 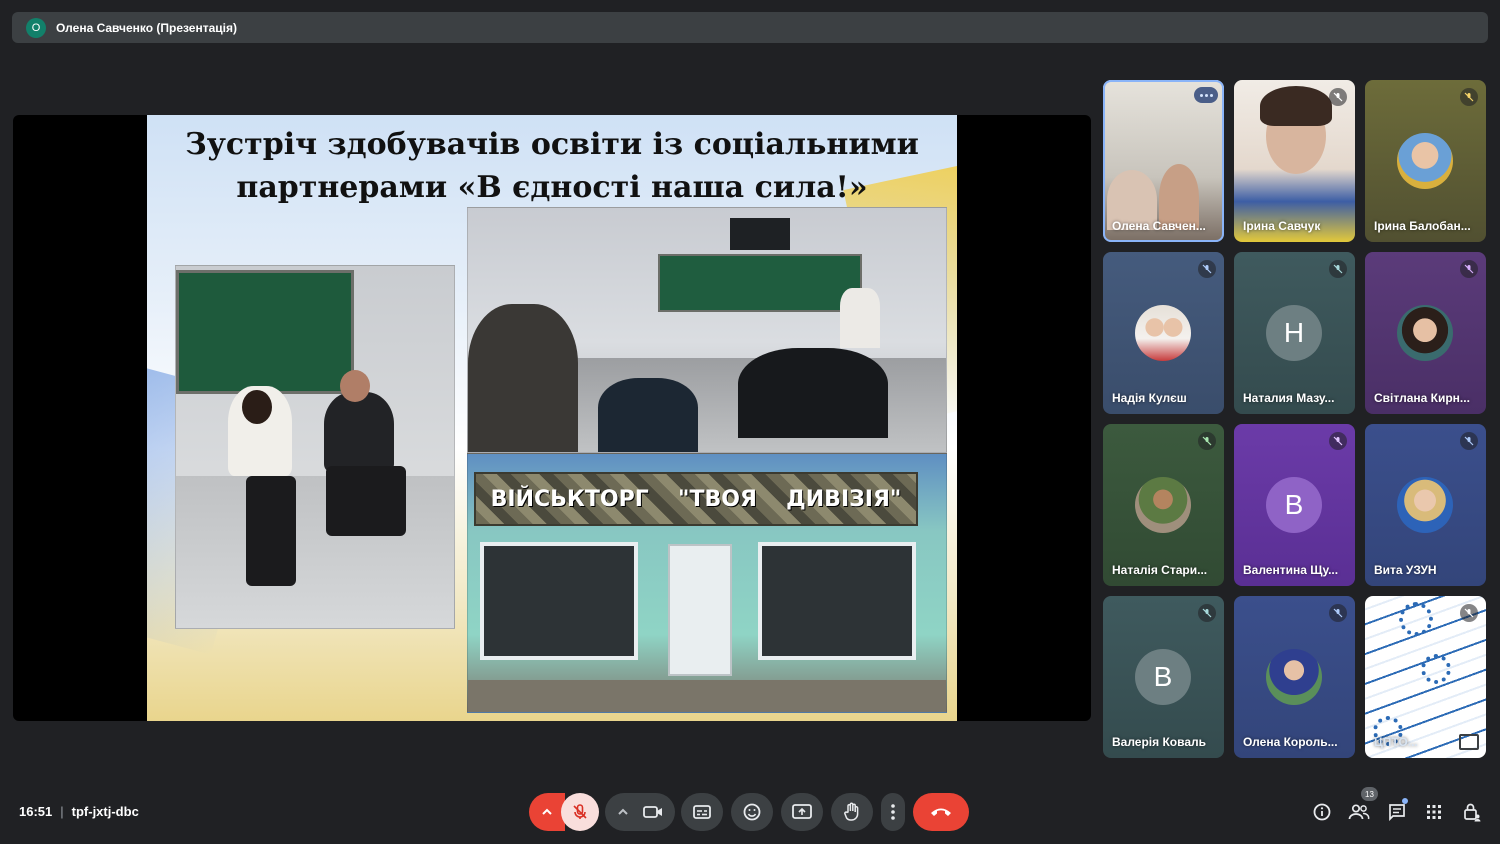 I want to click on audio-options-button, so click(x=547, y=812).